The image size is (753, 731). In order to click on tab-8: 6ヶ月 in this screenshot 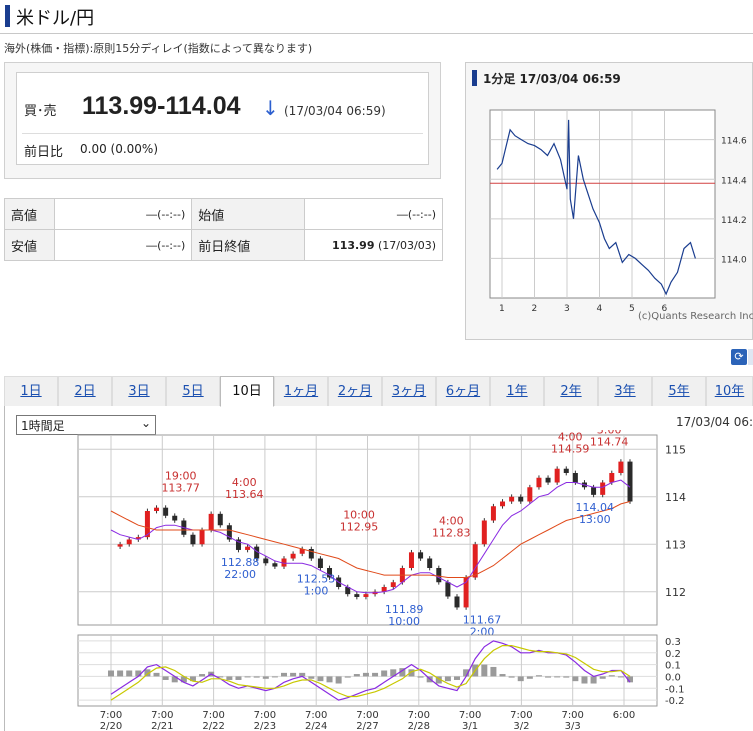, I will do `click(463, 391)`.